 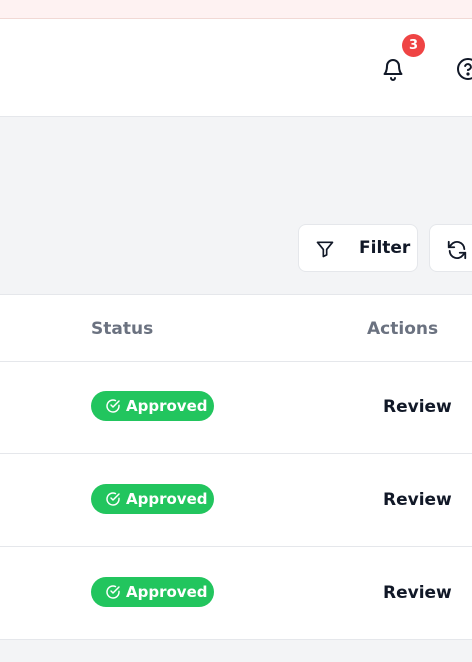 I want to click on notification-badge: 3, so click(x=413, y=45).